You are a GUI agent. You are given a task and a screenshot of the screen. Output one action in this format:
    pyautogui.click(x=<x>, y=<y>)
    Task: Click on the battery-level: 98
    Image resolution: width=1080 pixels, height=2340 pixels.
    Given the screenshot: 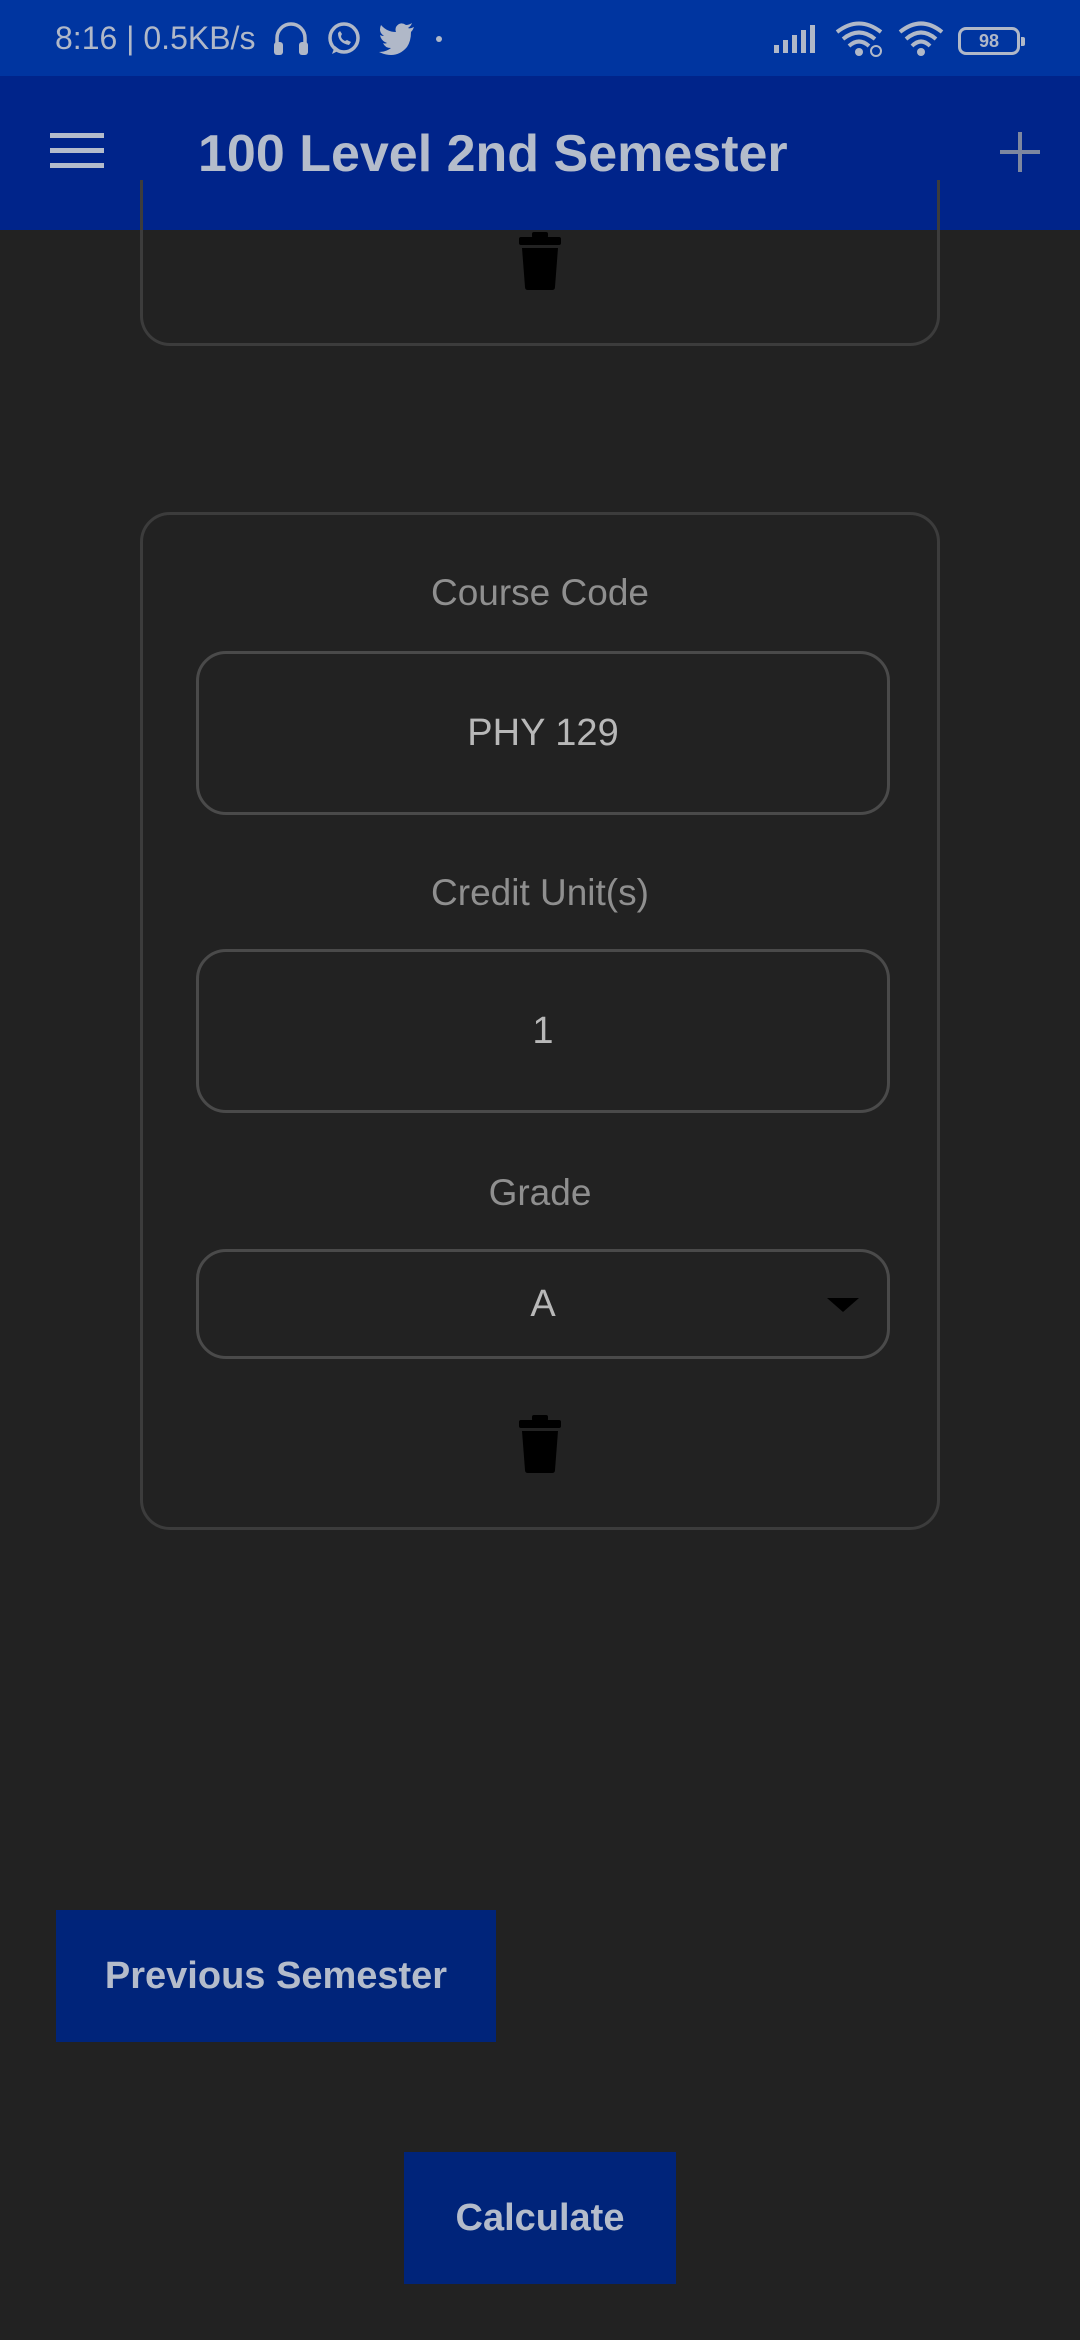 What is the action you would take?
    pyautogui.click(x=989, y=40)
    